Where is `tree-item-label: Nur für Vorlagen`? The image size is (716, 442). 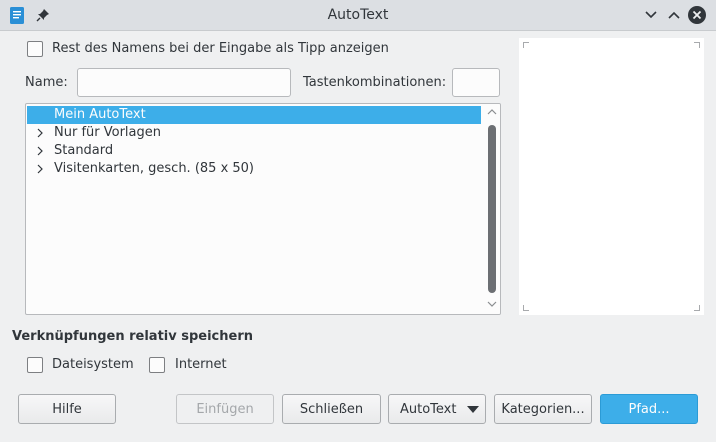
tree-item-label: Nur für Vorlagen is located at coordinates (107, 132).